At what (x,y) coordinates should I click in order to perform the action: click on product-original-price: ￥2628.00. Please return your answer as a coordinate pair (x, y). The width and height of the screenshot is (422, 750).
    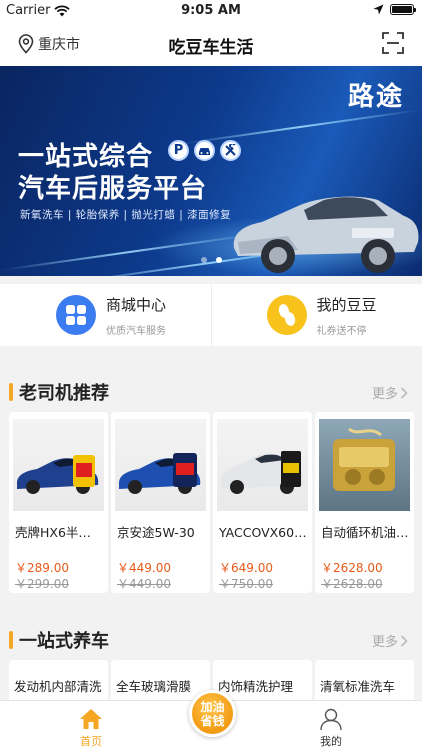
    Looking at the image, I should click on (352, 584).